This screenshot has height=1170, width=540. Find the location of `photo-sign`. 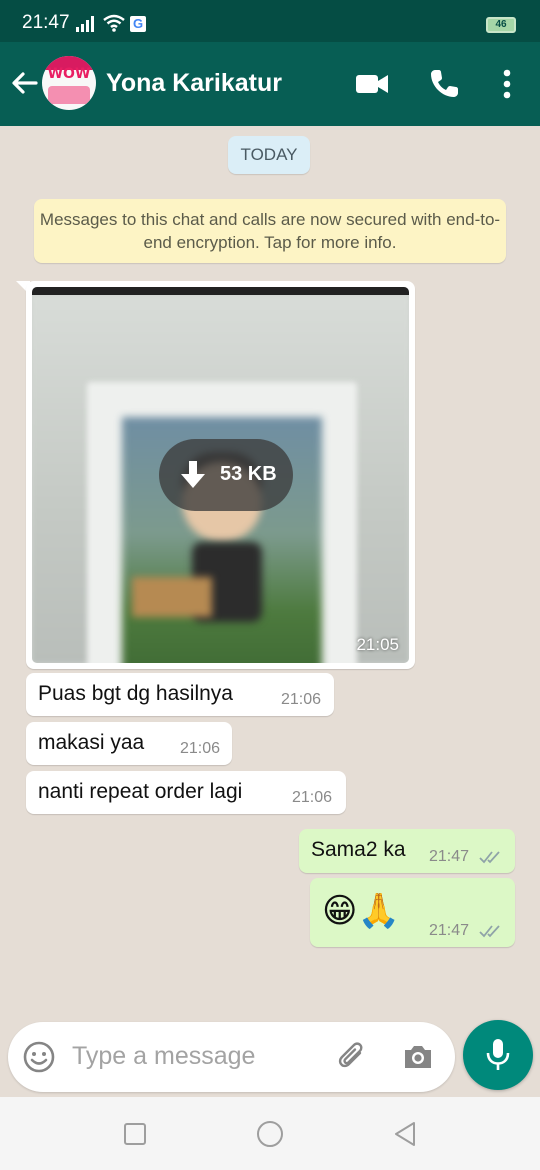

photo-sign is located at coordinates (172, 597).